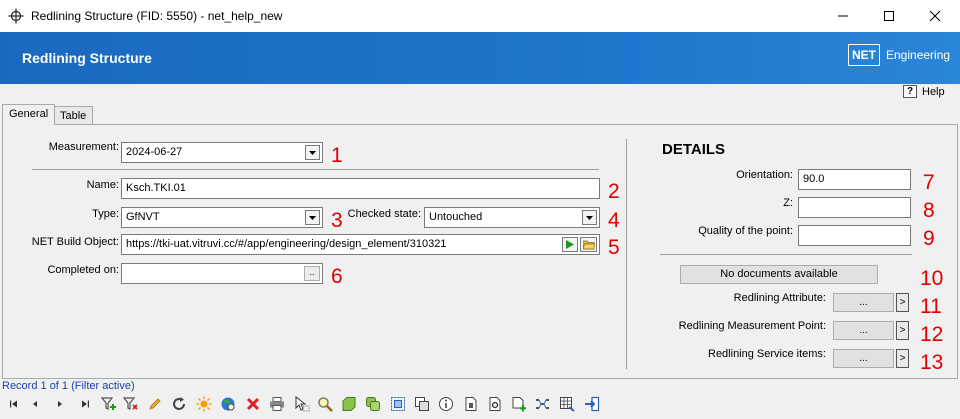 The width and height of the screenshot is (960, 419). Describe the element at coordinates (155, 404) in the screenshot. I see `edit-icon` at that location.